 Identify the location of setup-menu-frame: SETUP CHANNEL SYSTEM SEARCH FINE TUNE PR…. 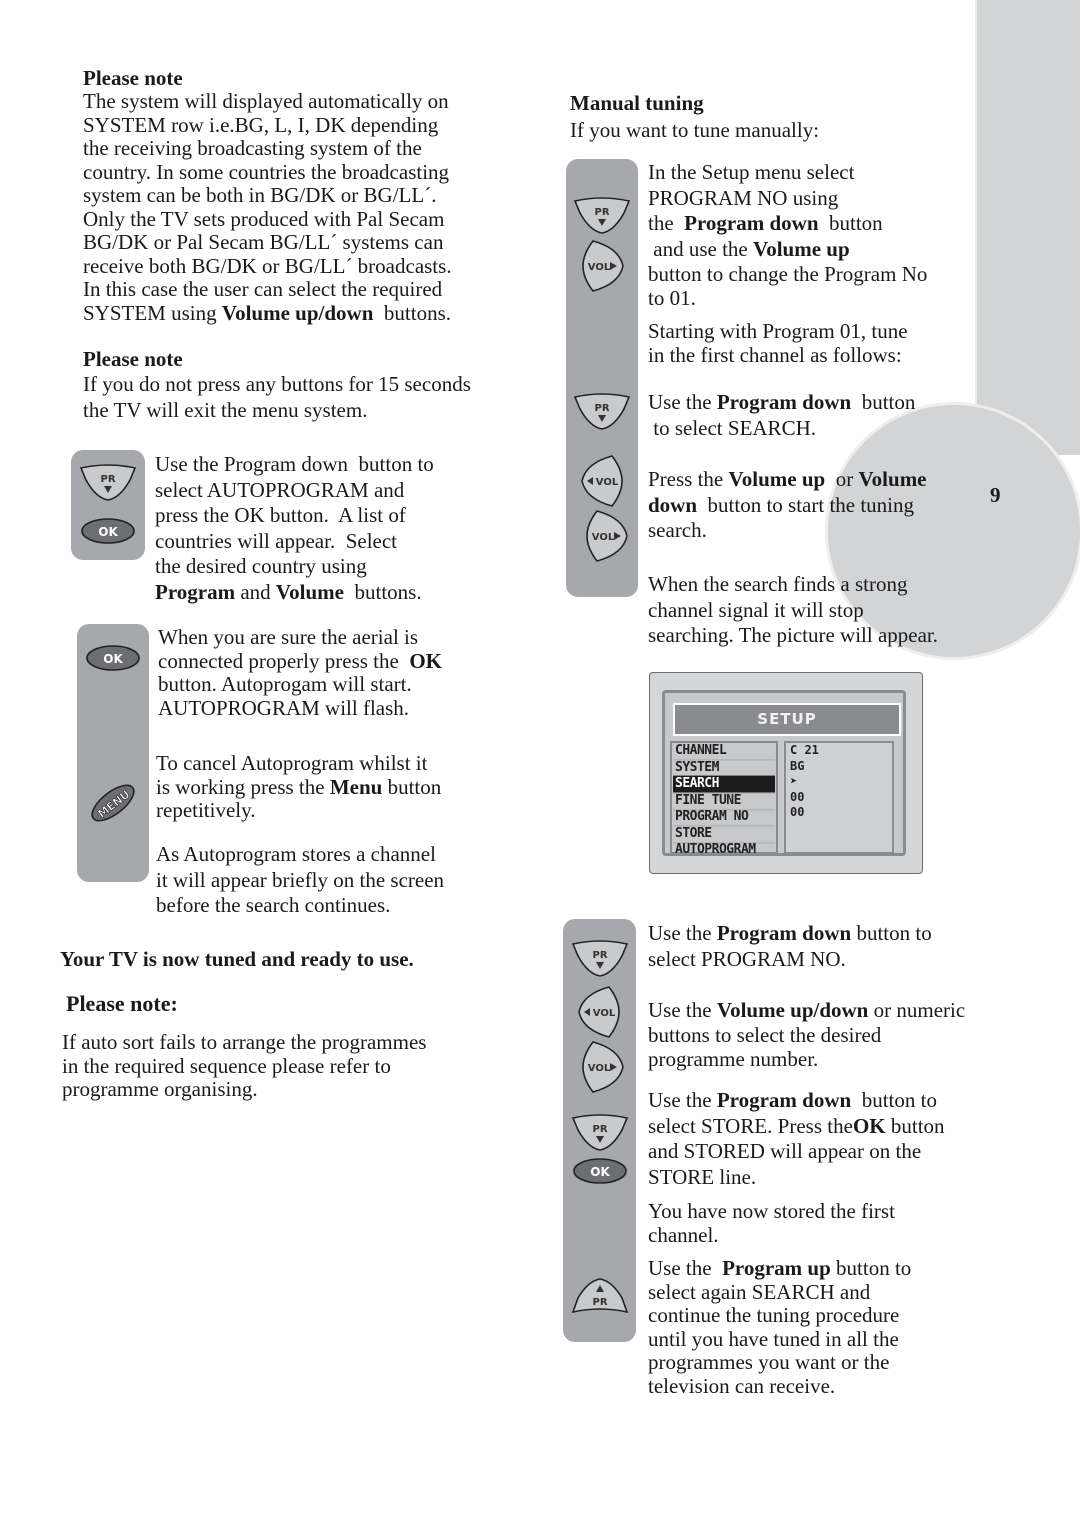
(784, 774).